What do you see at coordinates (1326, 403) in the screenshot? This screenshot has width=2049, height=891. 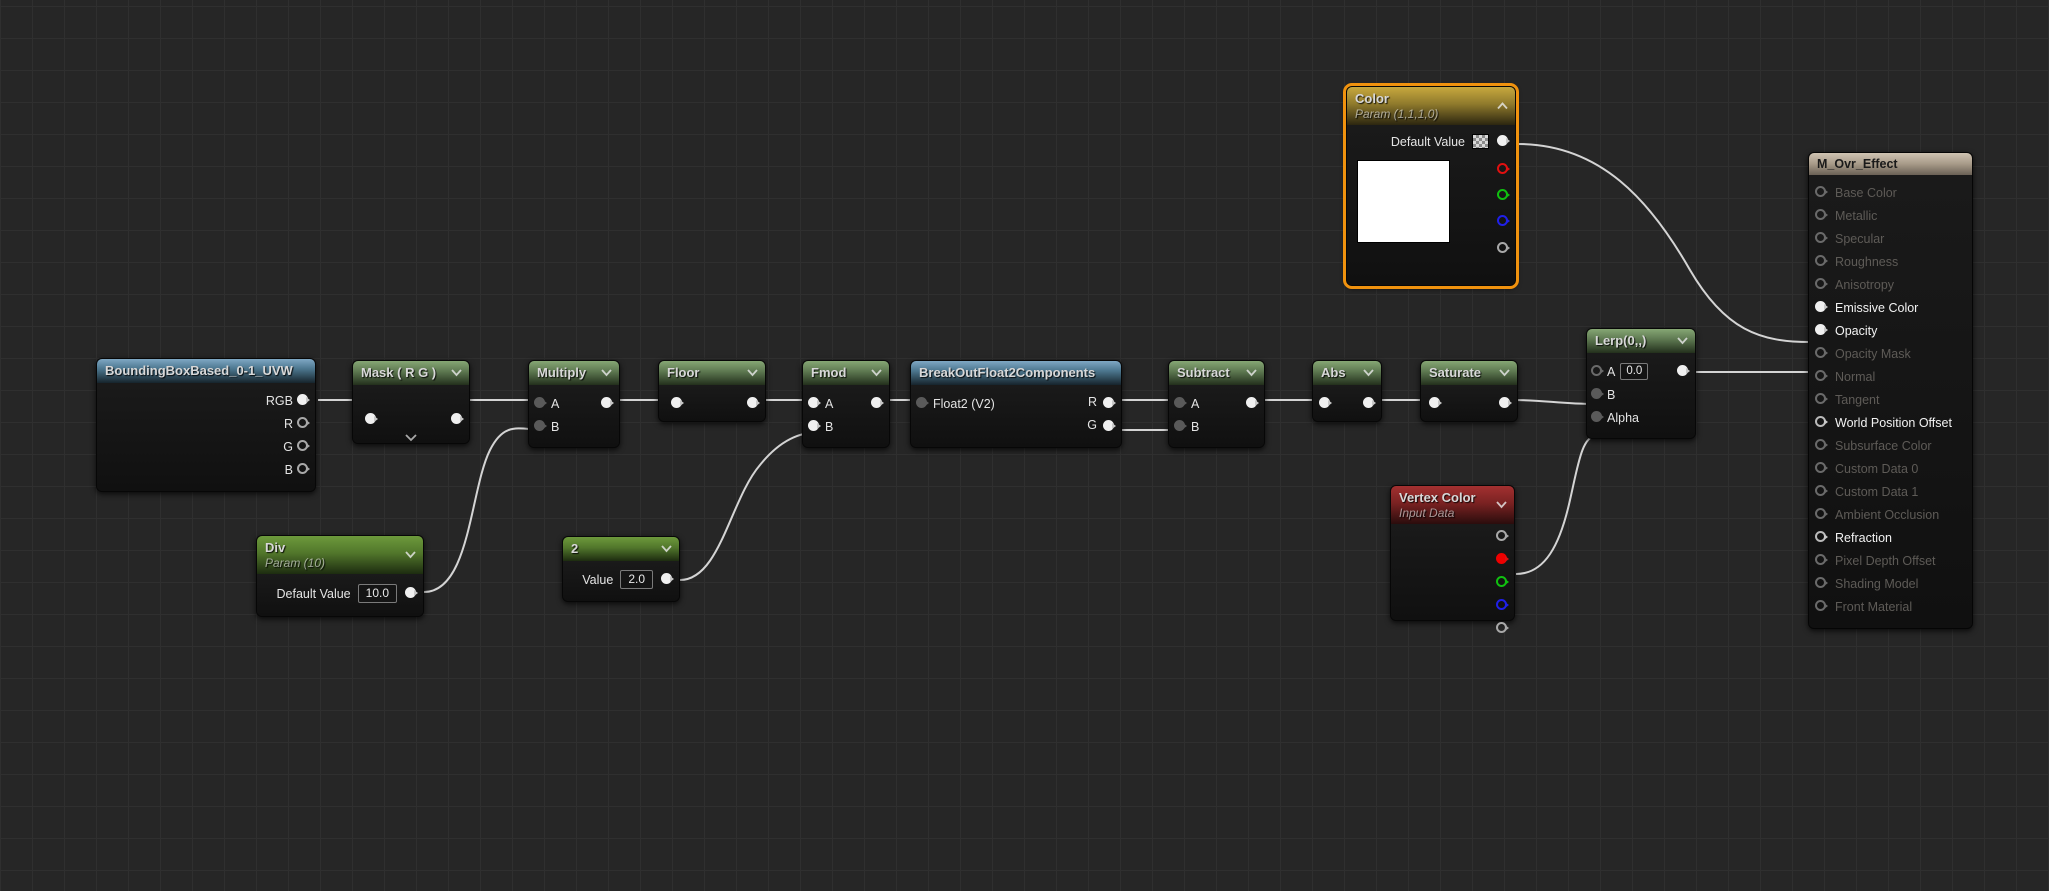 I see `input-pin-abs` at bounding box center [1326, 403].